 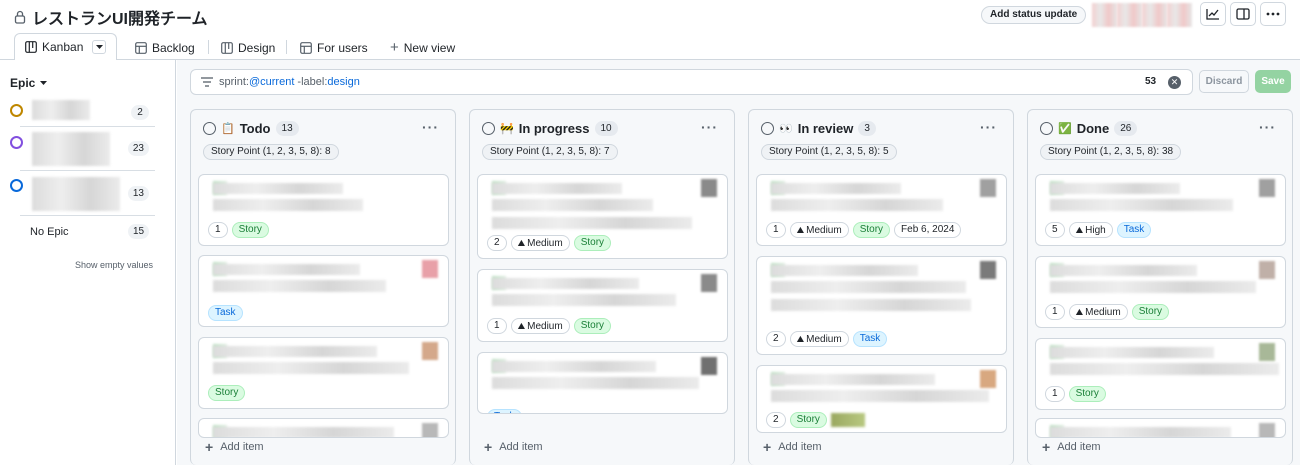 What do you see at coordinates (545, 326) in the screenshot?
I see `priority-label: Medium` at bounding box center [545, 326].